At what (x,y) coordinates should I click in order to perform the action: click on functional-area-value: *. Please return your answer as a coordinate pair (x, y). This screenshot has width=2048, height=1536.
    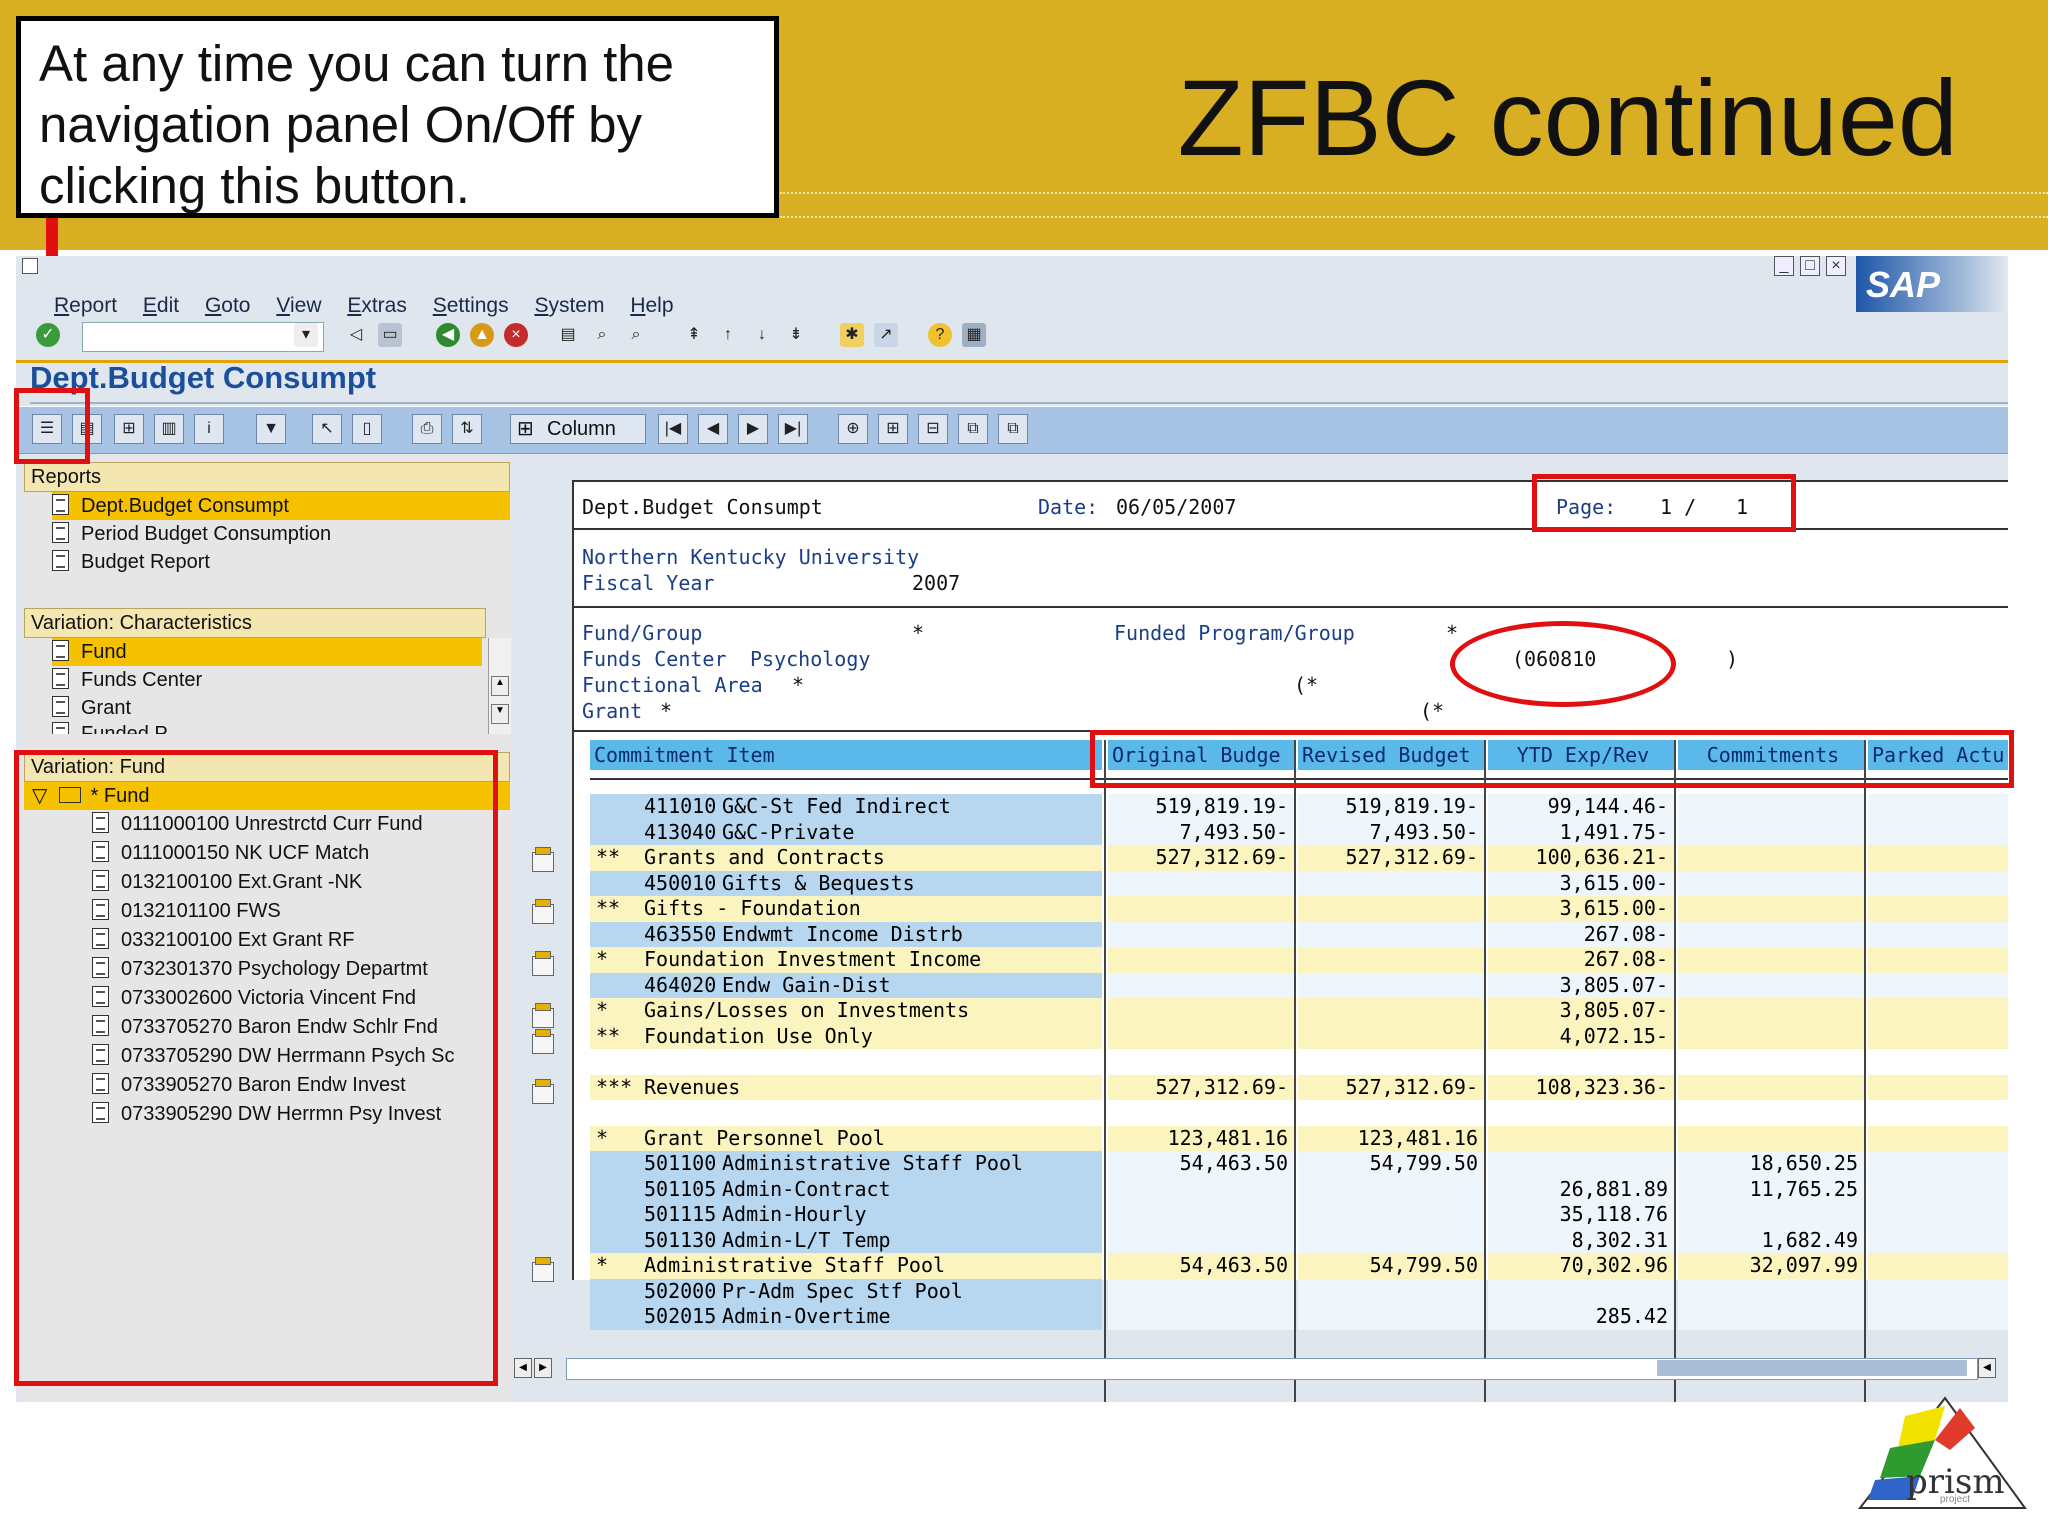
    Looking at the image, I should click on (798, 685).